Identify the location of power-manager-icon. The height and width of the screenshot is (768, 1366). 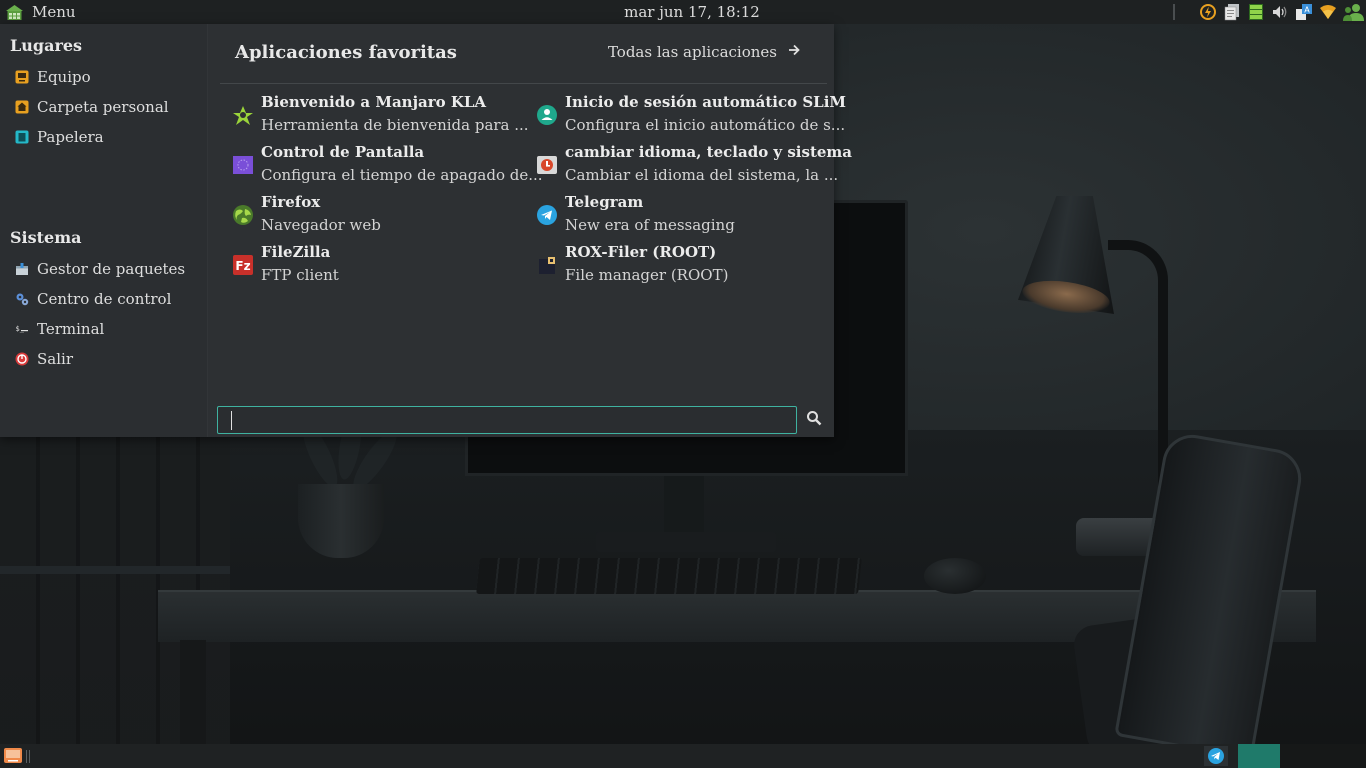
(1208, 12).